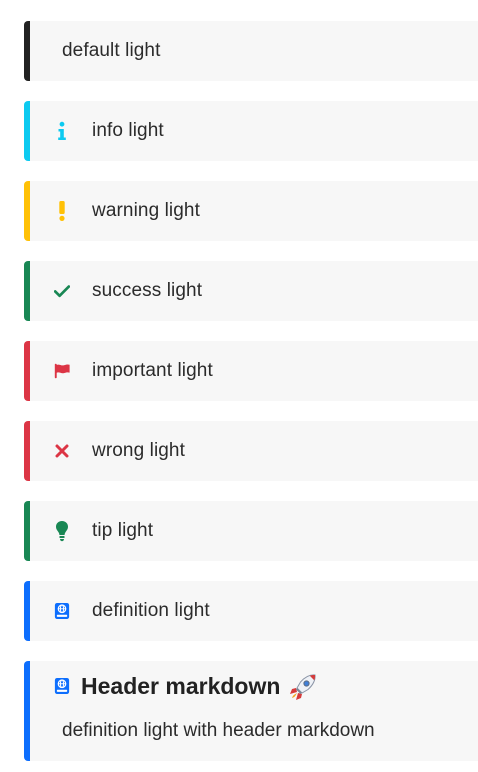 This screenshot has width=478, height=772. I want to click on info-icon, so click(62, 131).